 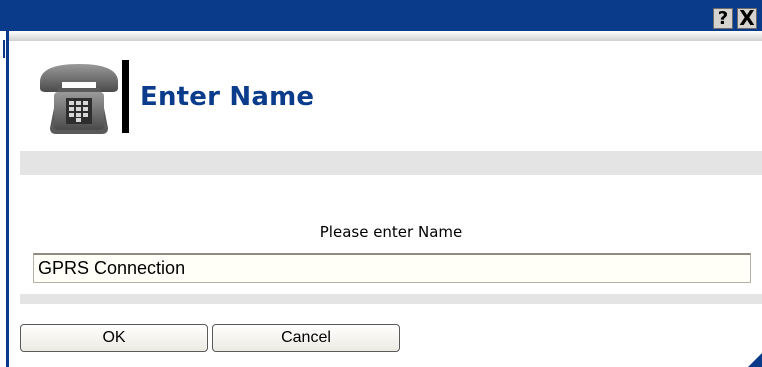 What do you see at coordinates (381, 15) in the screenshot?
I see `title-bar: ? X` at bounding box center [381, 15].